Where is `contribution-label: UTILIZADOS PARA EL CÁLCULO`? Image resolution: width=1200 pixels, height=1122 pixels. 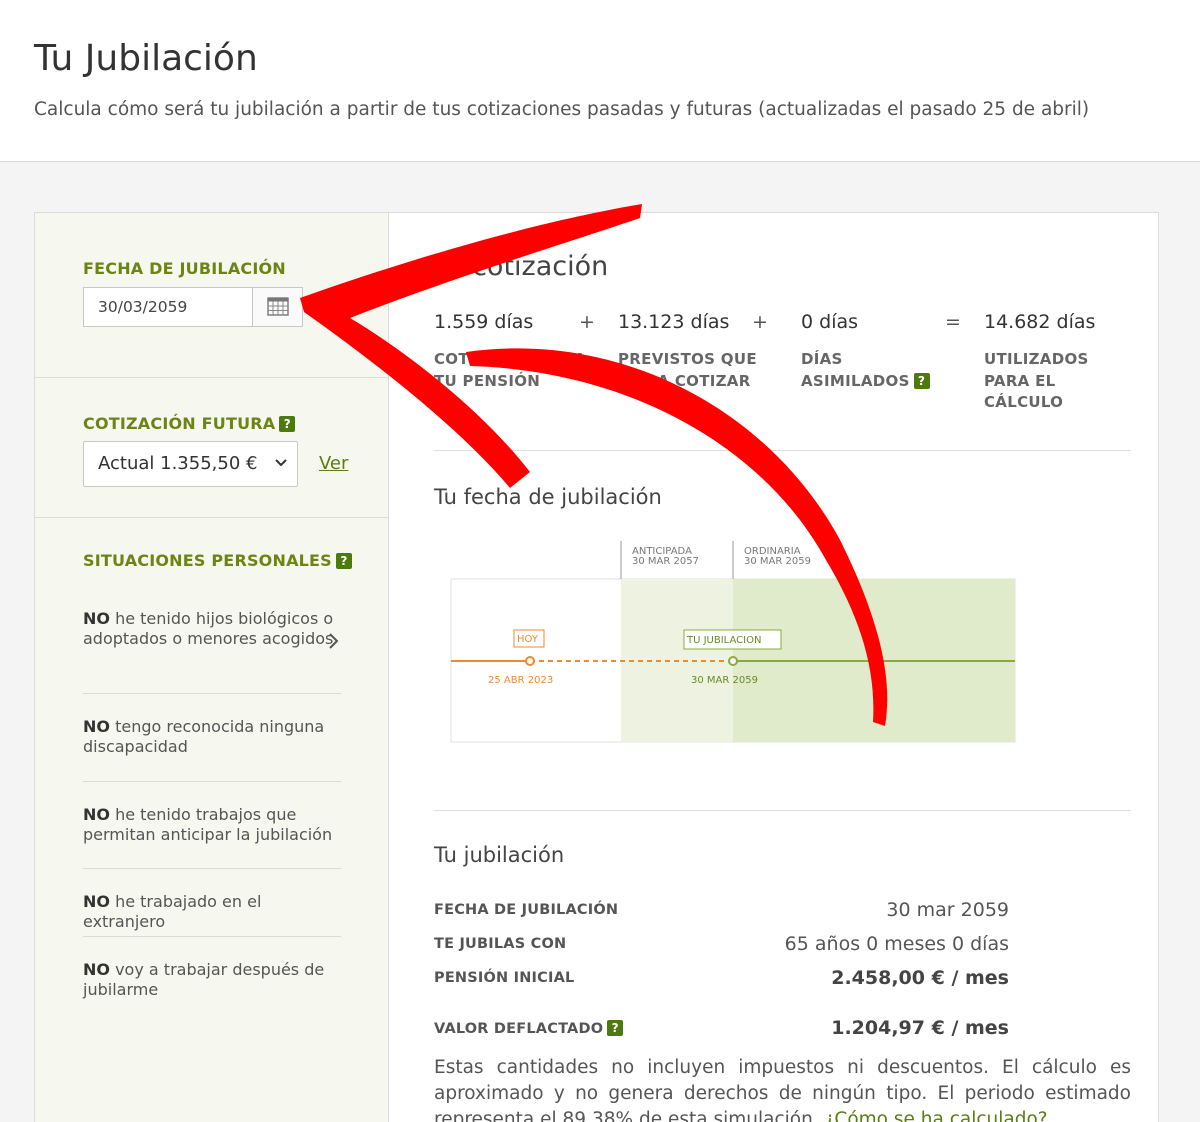 contribution-label: UTILIZADOS PARA EL CÁLCULO is located at coordinates (1036, 380).